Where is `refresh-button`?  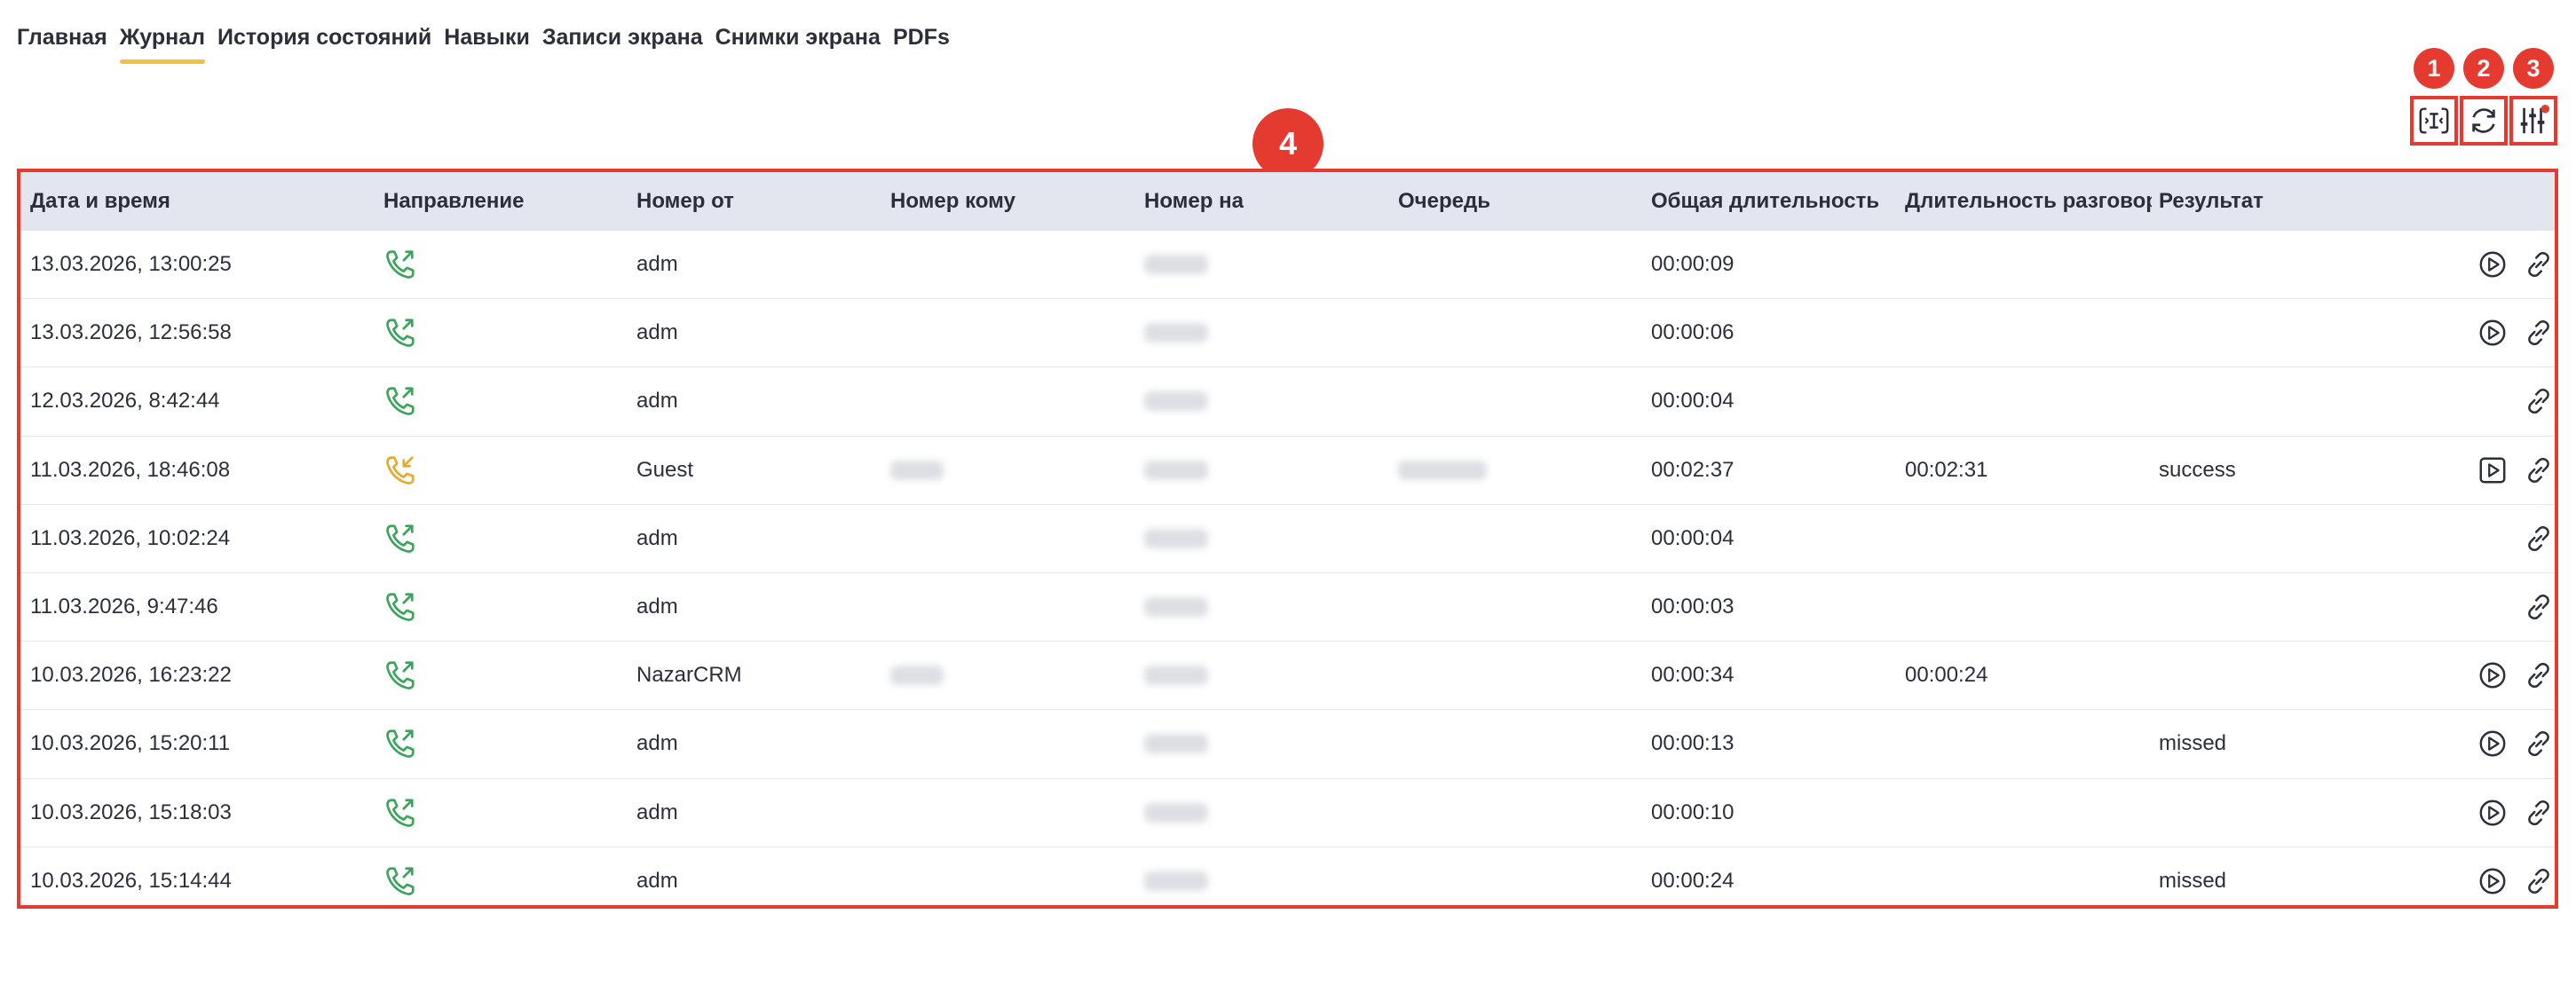 refresh-button is located at coordinates (2484, 121).